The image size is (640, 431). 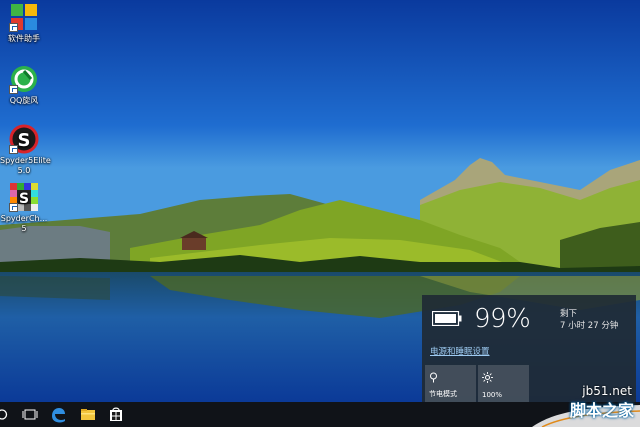 I want to click on spyder-checkr-icon: S, so click(x=24, y=197).